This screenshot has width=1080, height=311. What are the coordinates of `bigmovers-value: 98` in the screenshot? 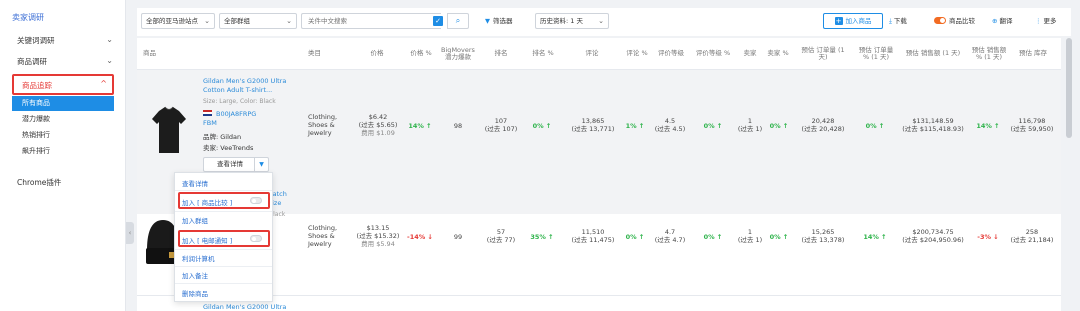 It's located at (458, 126).